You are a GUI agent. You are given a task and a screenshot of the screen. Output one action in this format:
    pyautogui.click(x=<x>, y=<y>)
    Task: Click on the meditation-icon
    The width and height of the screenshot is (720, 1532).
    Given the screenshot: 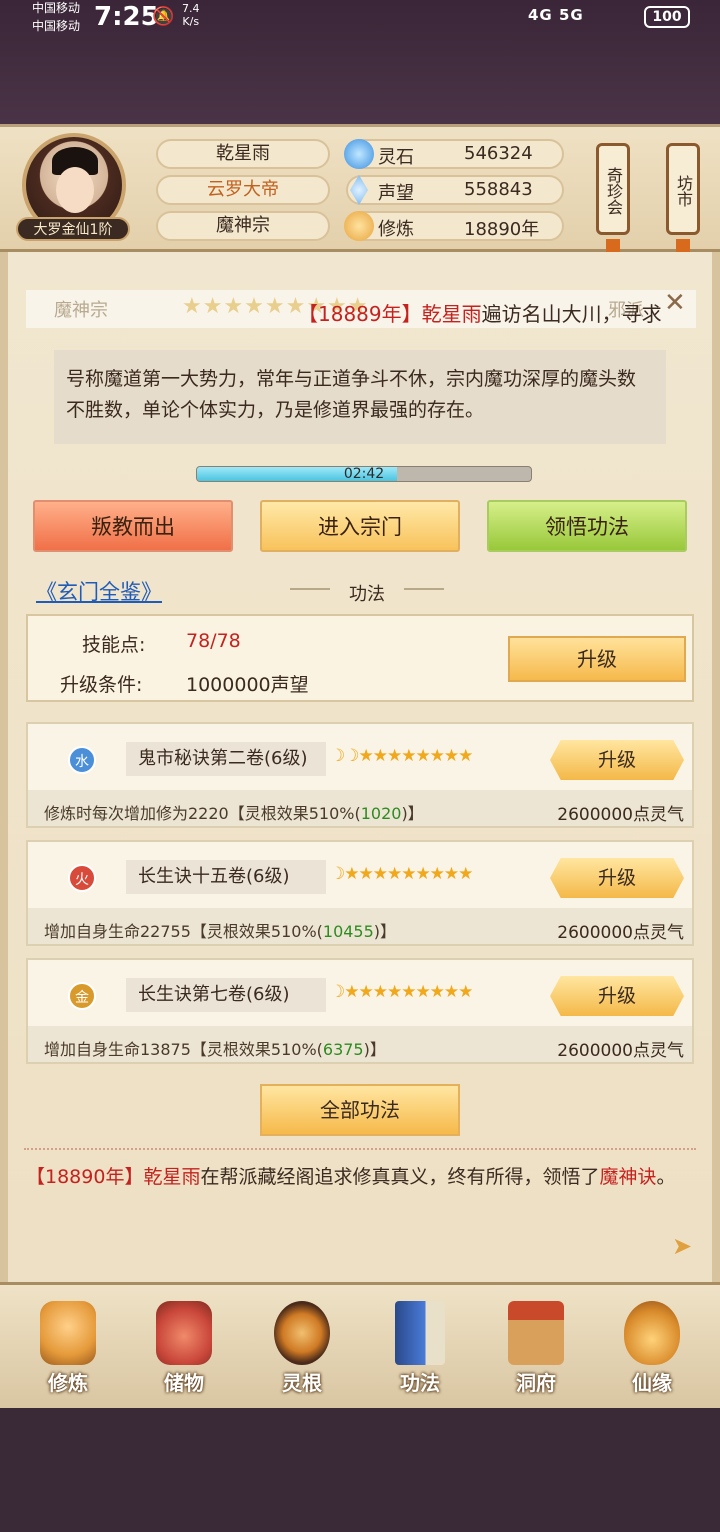 What is the action you would take?
    pyautogui.click(x=359, y=226)
    